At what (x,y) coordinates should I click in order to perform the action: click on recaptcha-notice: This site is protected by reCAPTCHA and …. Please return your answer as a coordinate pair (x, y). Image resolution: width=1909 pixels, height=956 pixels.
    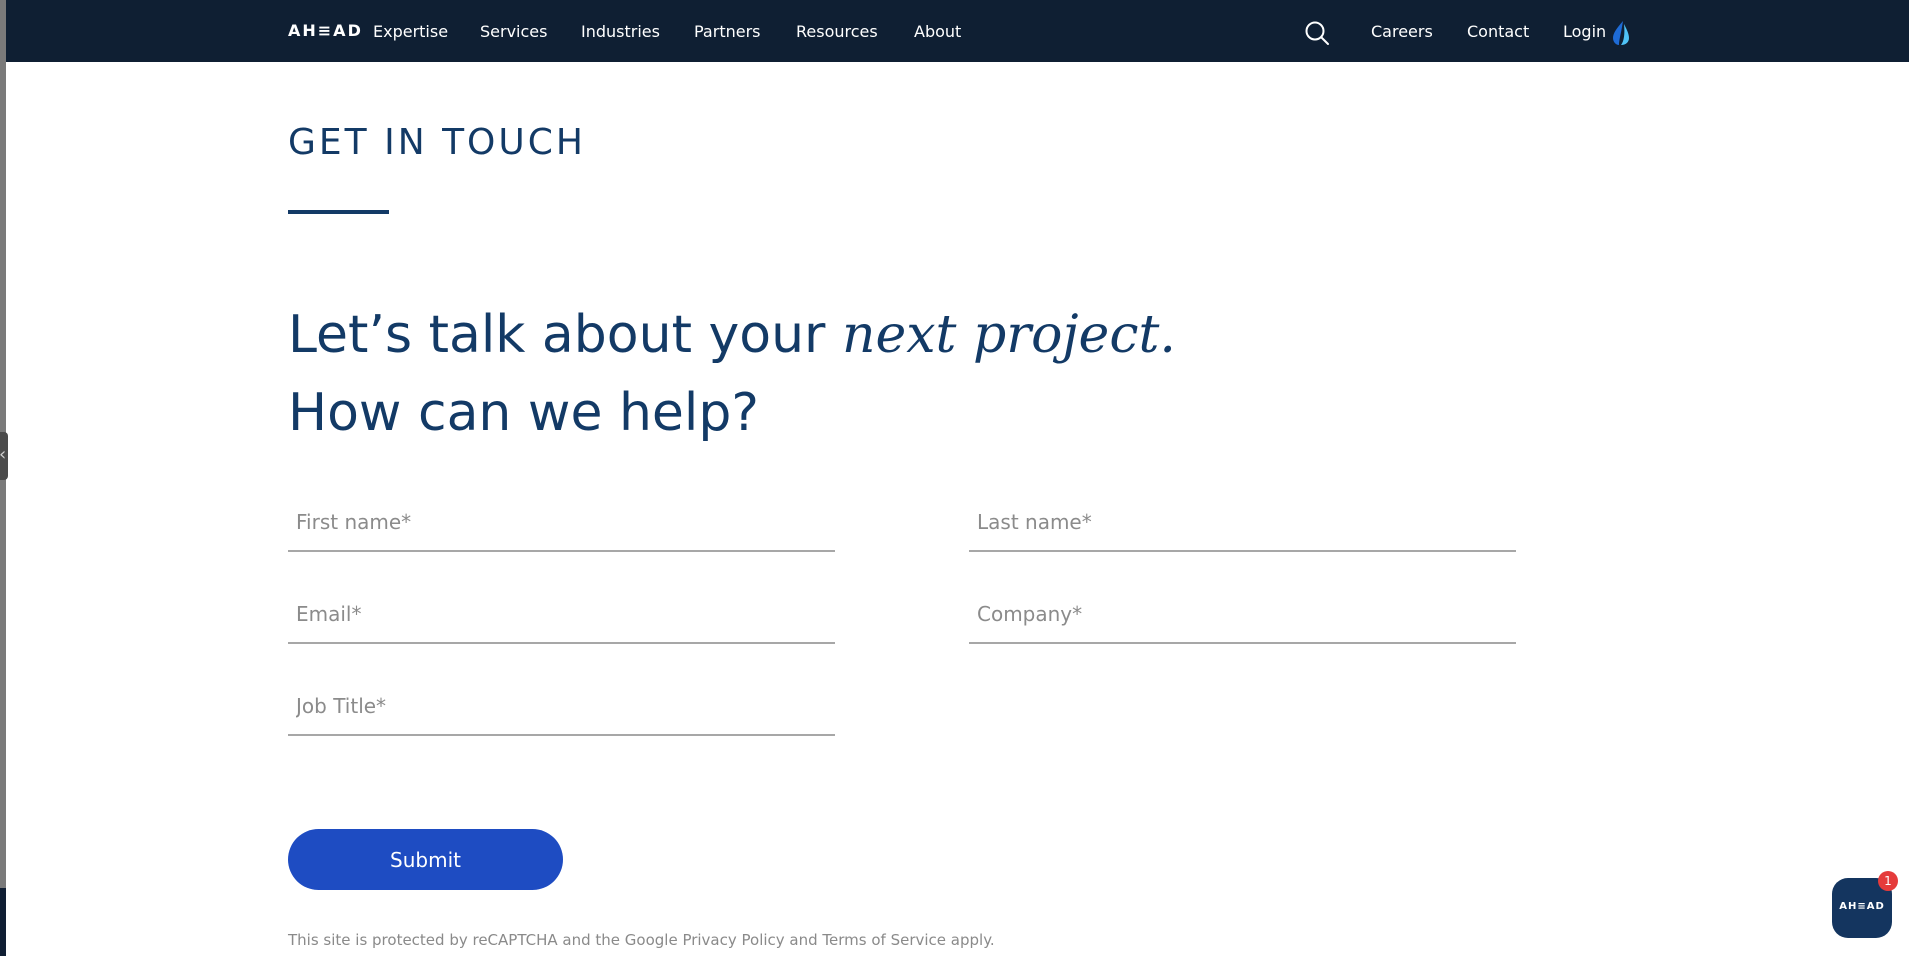
    Looking at the image, I should click on (641, 940).